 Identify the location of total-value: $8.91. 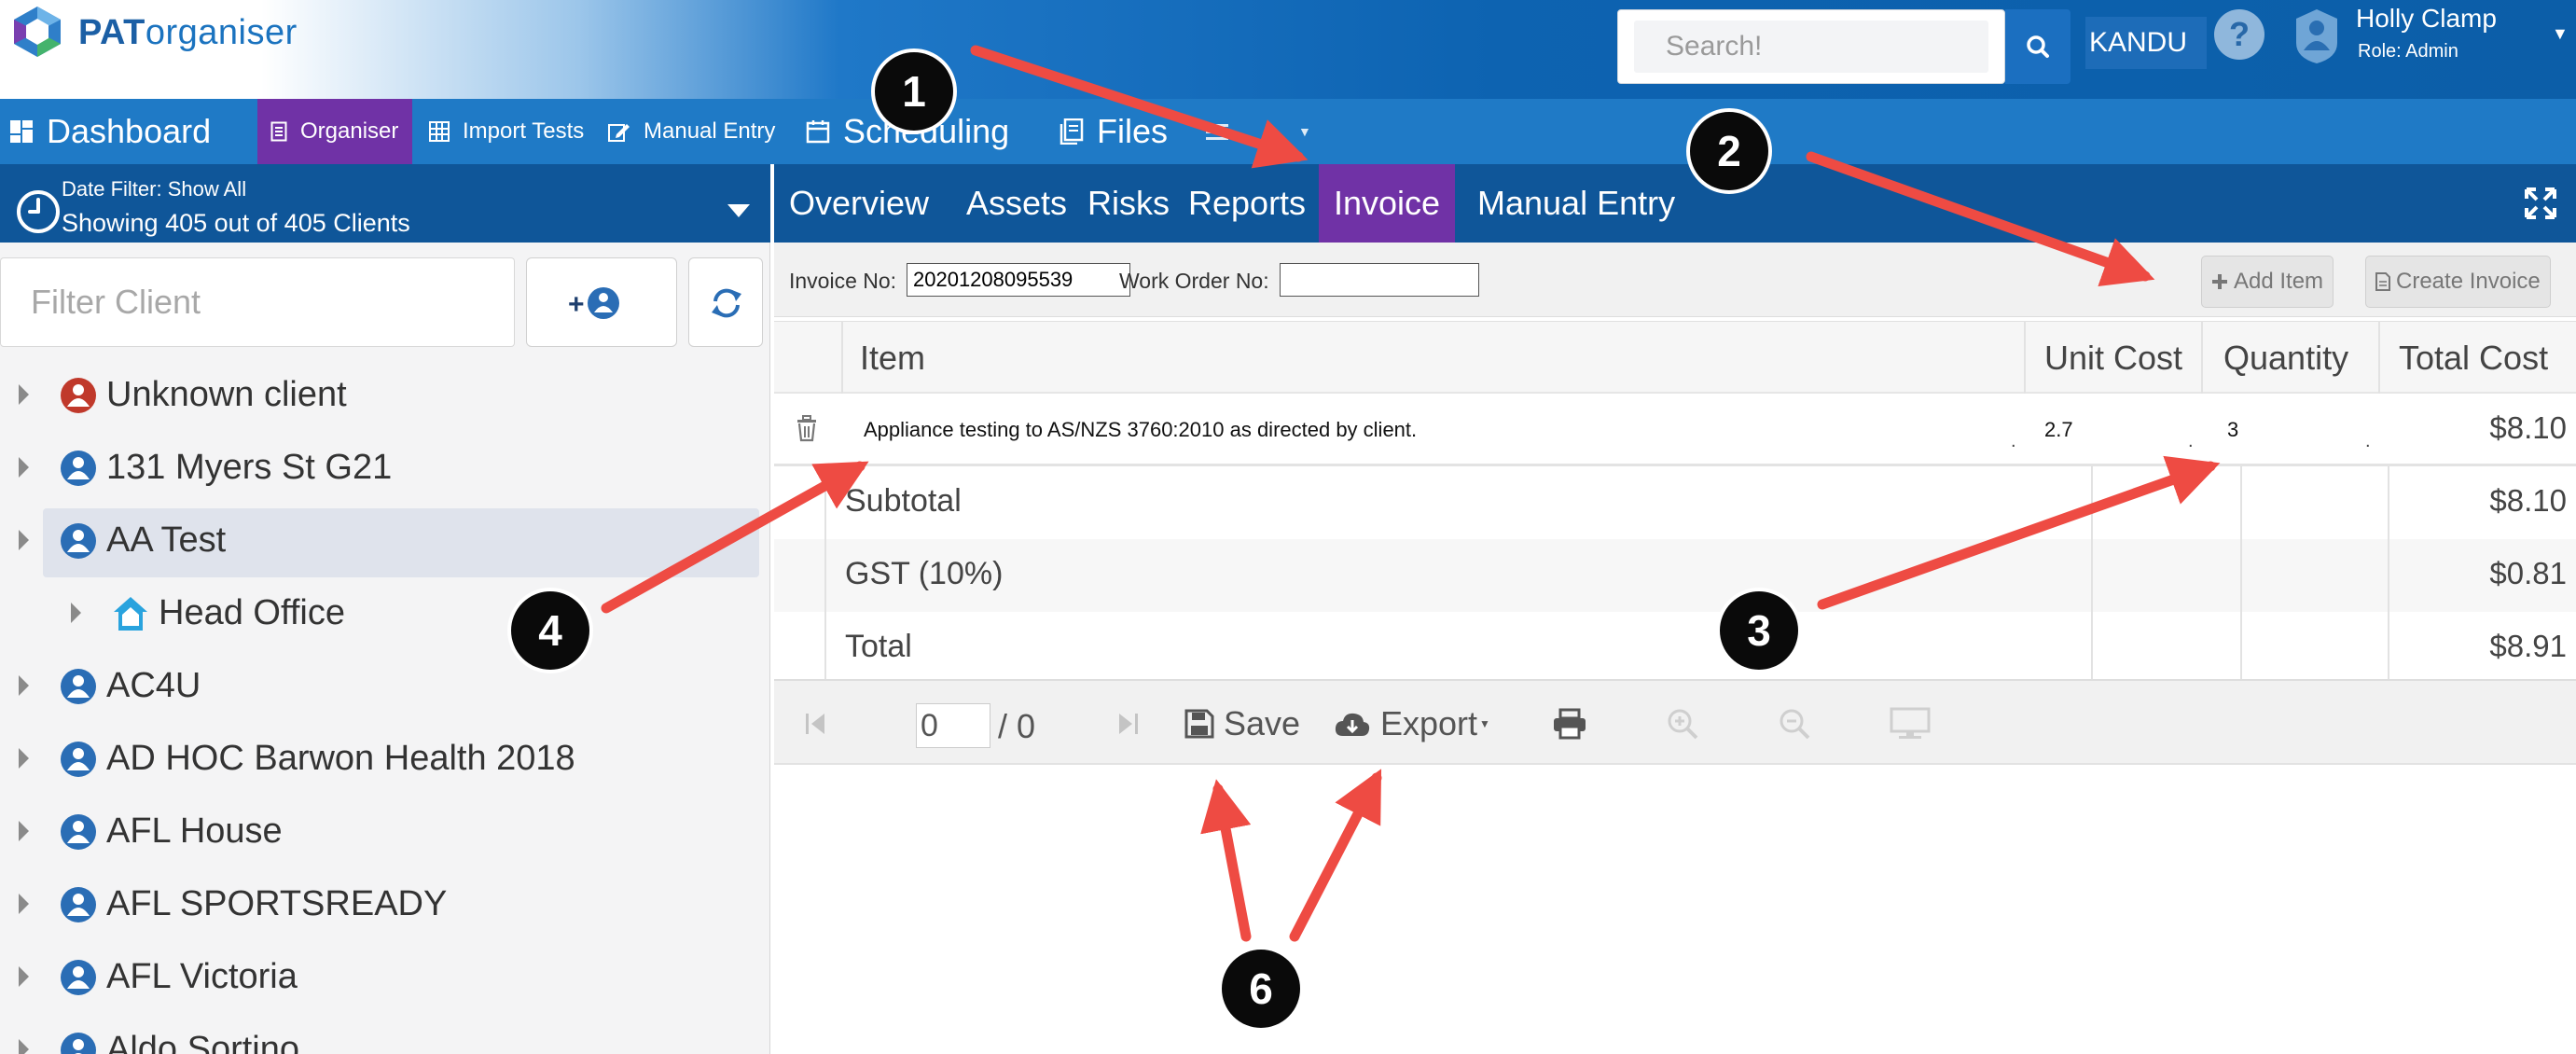
(2528, 646).